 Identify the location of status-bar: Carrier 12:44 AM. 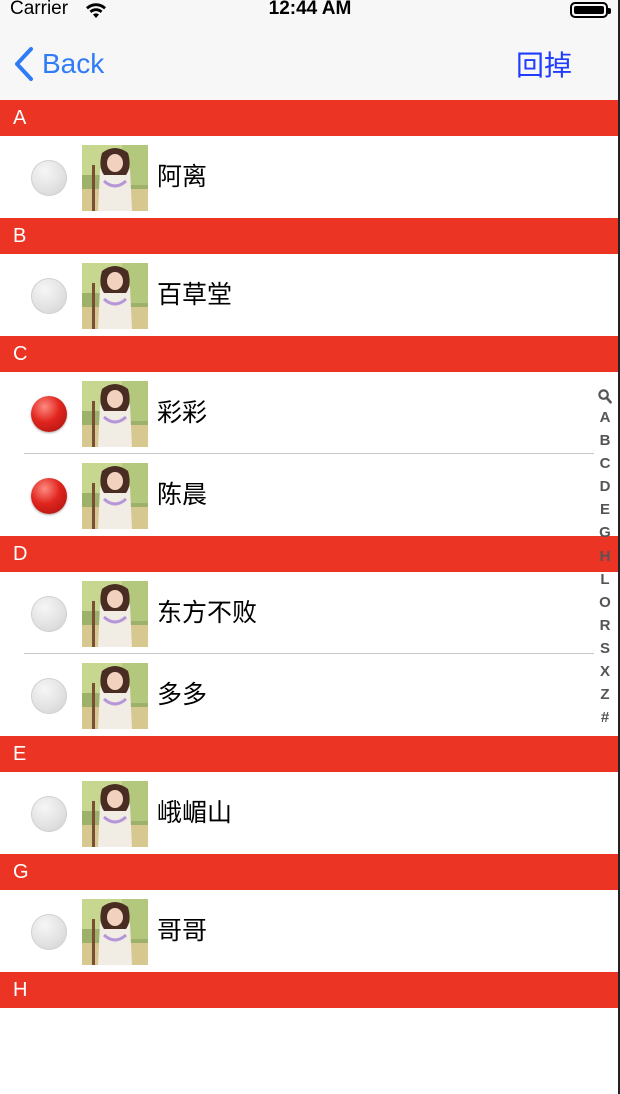
(310, 12).